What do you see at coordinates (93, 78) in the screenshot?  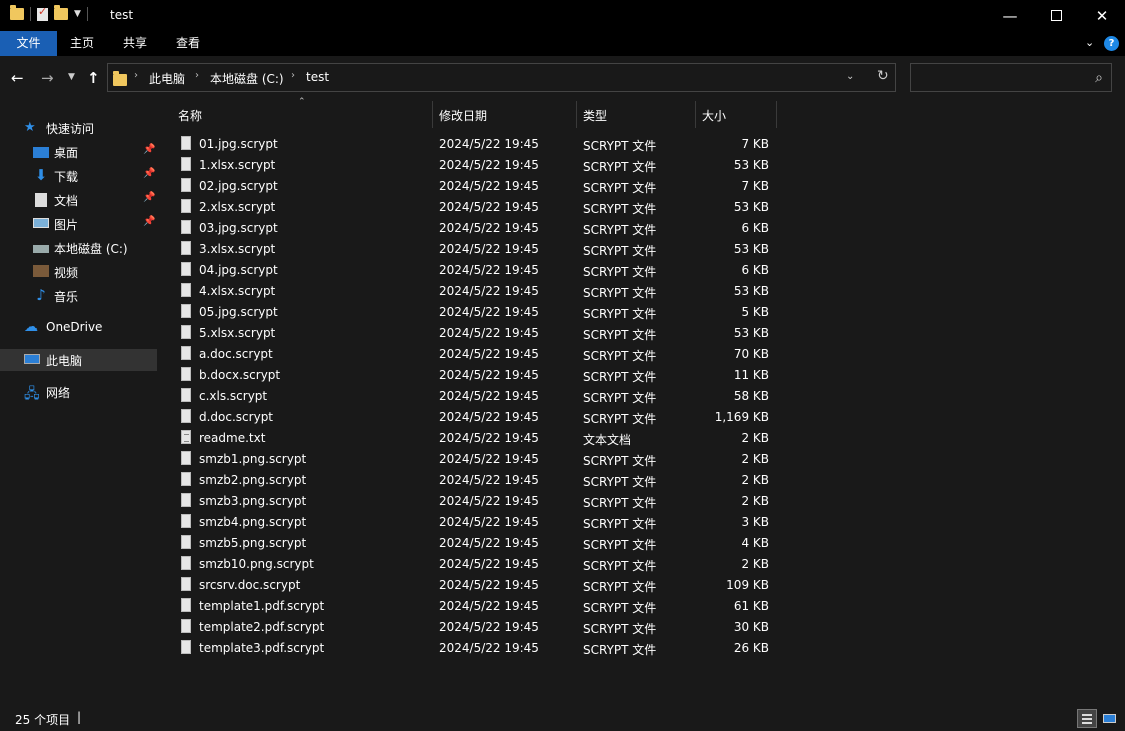 I see `up-arrow-icon: ↑` at bounding box center [93, 78].